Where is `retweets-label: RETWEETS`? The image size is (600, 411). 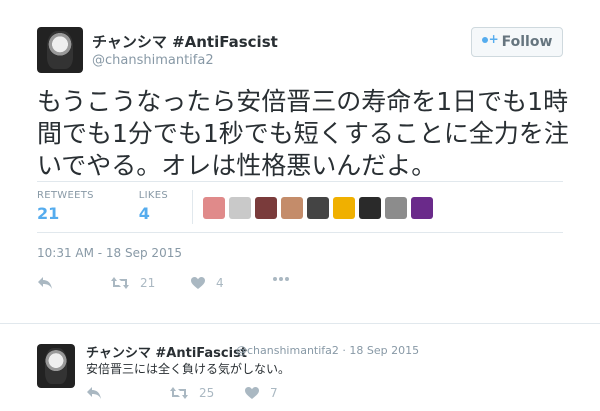
retweets-label: RETWEETS is located at coordinates (65, 195).